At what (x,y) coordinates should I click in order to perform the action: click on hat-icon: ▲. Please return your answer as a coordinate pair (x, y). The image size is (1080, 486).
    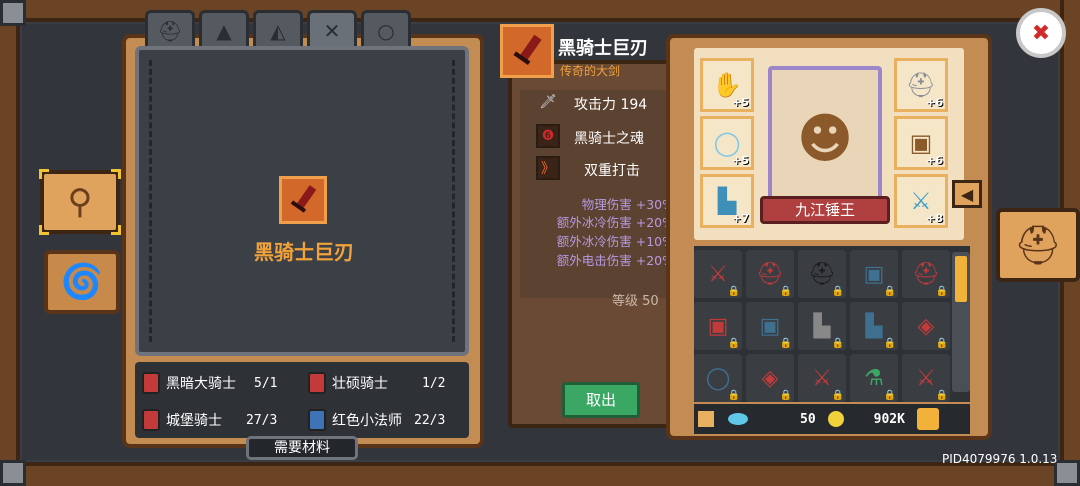
    Looking at the image, I should click on (224, 30).